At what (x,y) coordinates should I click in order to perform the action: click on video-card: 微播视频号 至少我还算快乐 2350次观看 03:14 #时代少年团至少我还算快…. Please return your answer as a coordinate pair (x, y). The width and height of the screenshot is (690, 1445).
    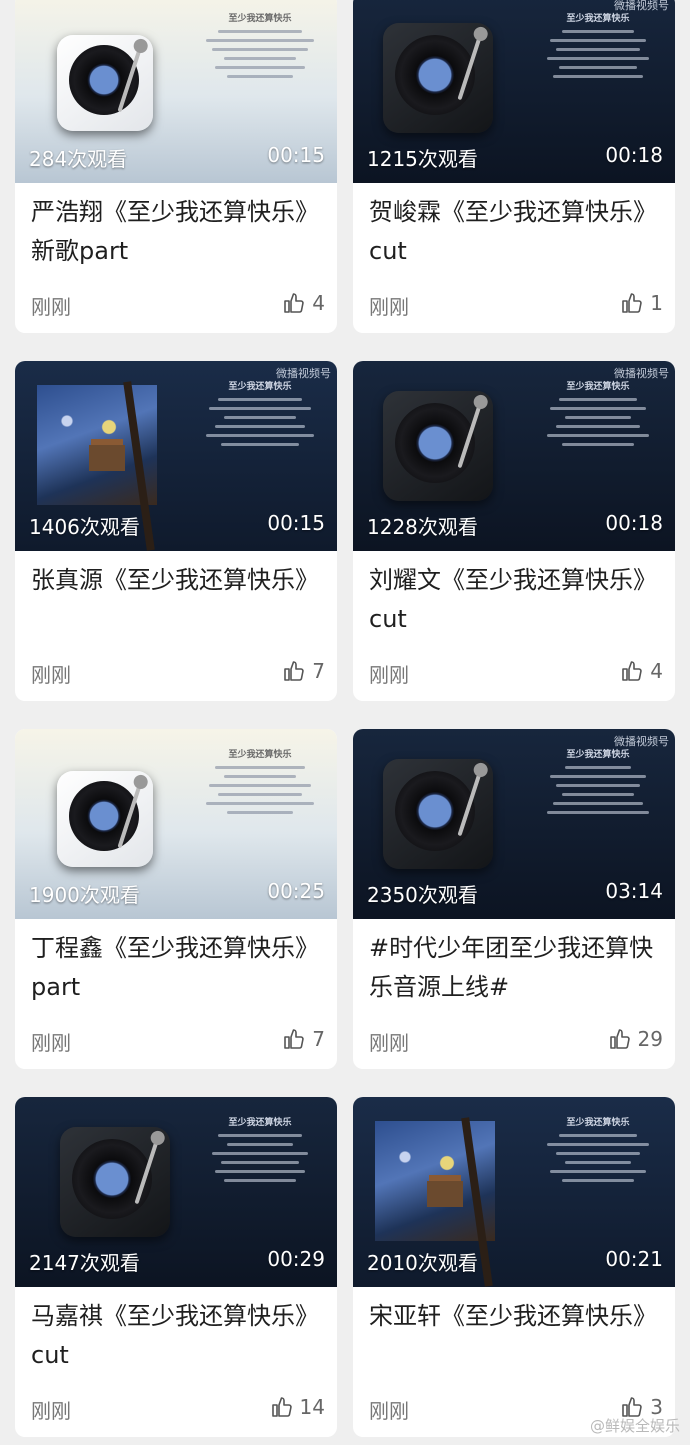
    Looking at the image, I should click on (514, 899).